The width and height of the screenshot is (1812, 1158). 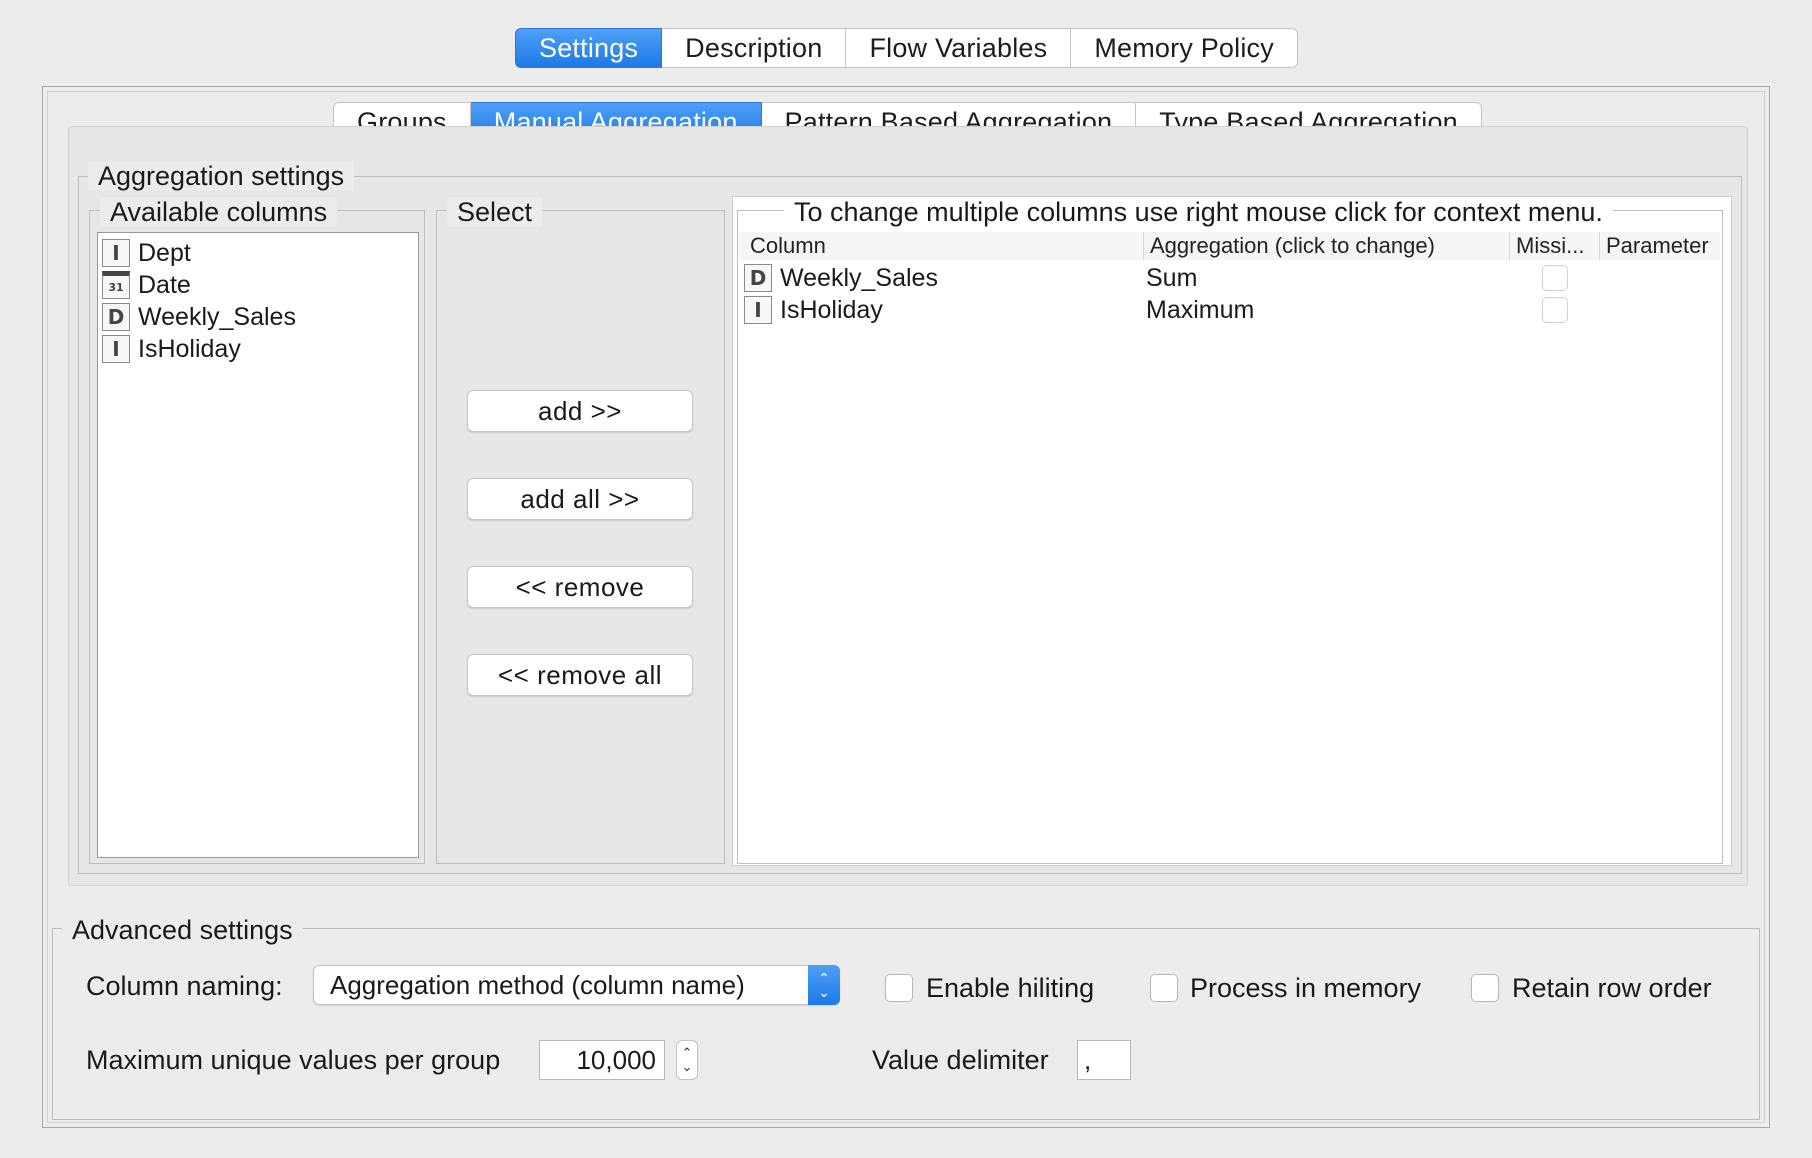 What do you see at coordinates (580, 411) in the screenshot?
I see `add-button: add >>` at bounding box center [580, 411].